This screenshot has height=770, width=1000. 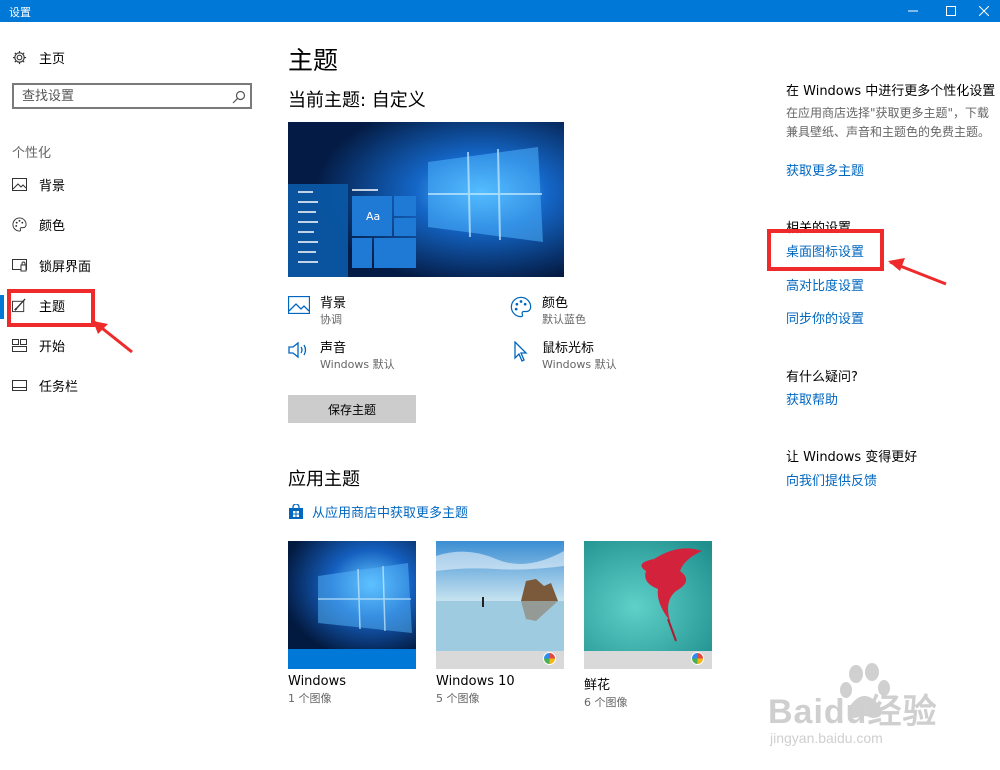 I want to click on sidebar-item-label: 任务栏, so click(x=59, y=387).